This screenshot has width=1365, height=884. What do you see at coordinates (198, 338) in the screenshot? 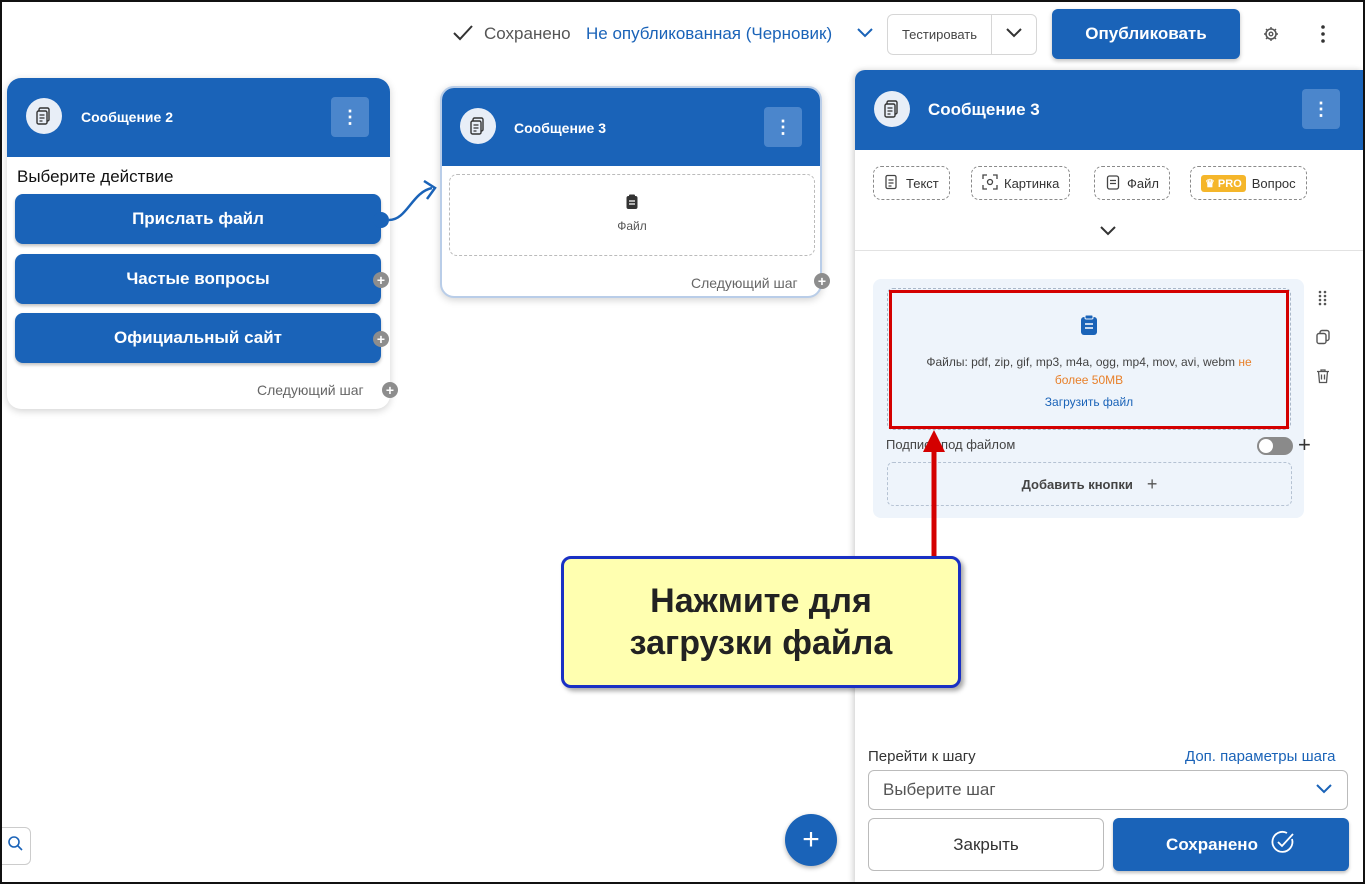
I see `action-button-website: Официальный сайт` at bounding box center [198, 338].